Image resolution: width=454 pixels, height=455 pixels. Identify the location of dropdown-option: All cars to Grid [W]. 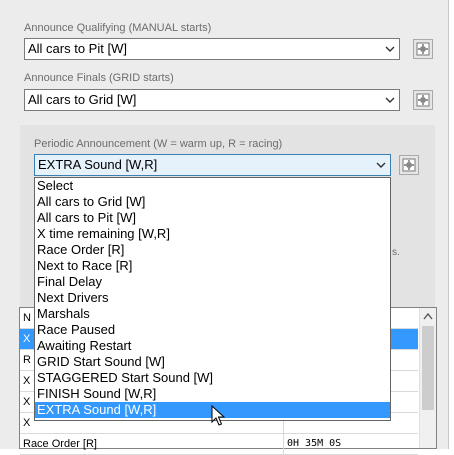
(212, 202).